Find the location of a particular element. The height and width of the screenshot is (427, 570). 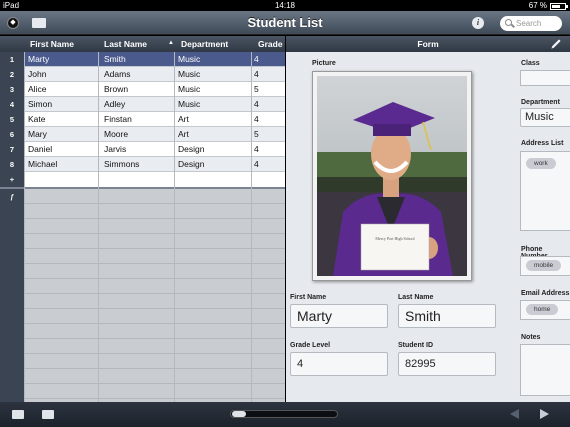

table-cell-last: Jarvis is located at coordinates (115, 149).